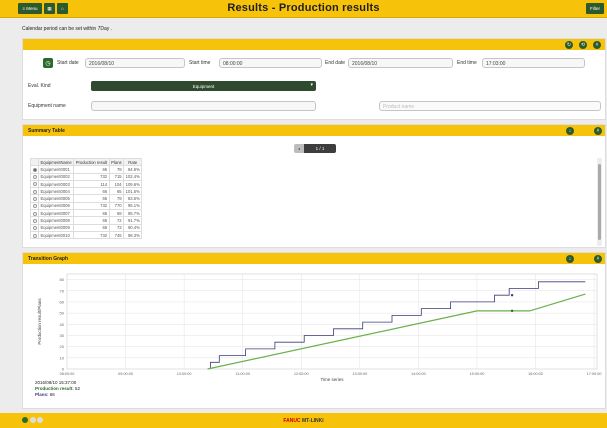 The height and width of the screenshot is (428, 607). What do you see at coordinates (135, 63) in the screenshot?
I see `start-date-field: 2016/08/10` at bounding box center [135, 63].